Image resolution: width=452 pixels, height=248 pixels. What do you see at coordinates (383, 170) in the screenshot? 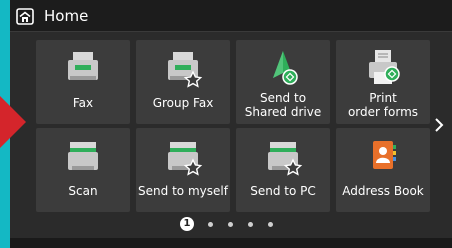
I see `address-book-button: Address Book` at bounding box center [383, 170].